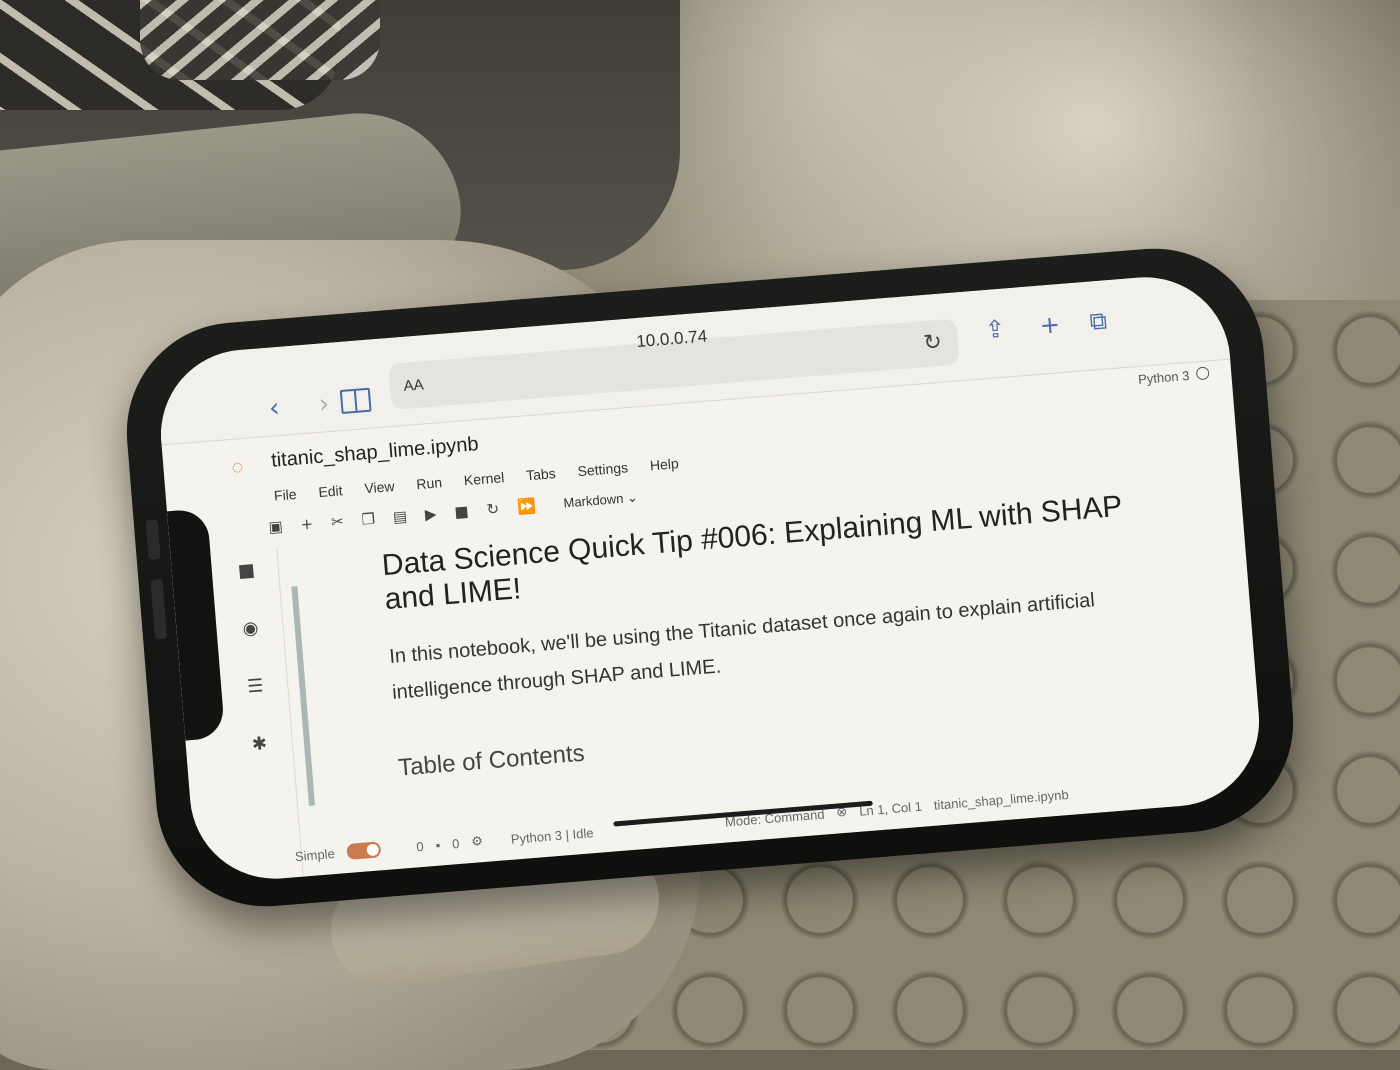  What do you see at coordinates (324, 404) in the screenshot?
I see `forward-button: ›` at bounding box center [324, 404].